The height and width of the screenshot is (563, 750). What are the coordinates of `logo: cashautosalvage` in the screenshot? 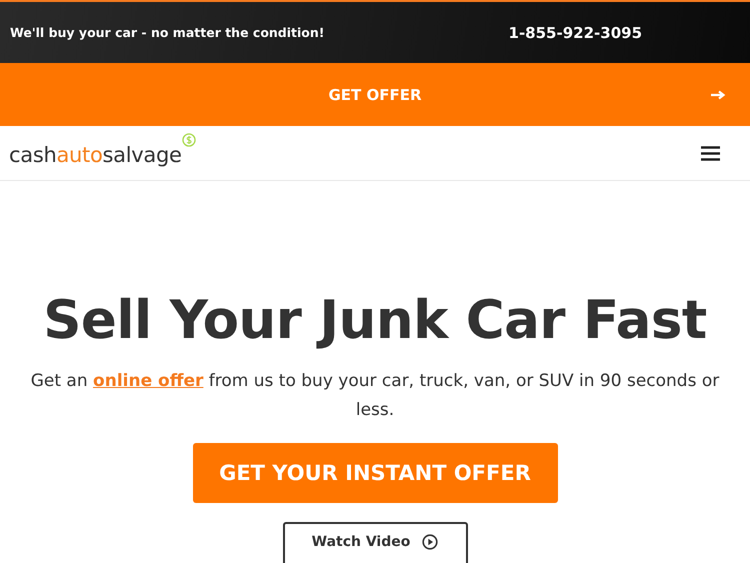 It's located at (95, 155).